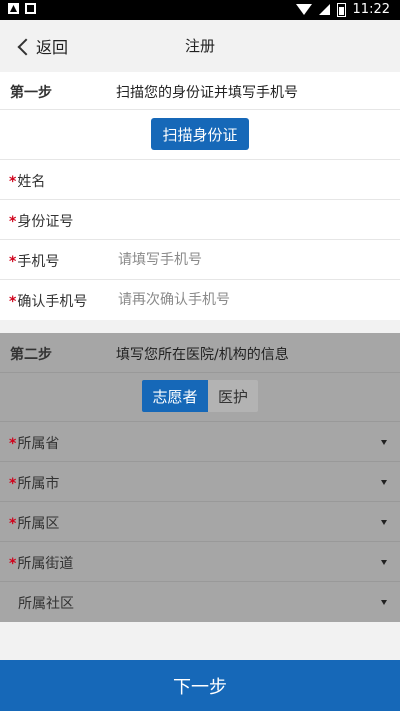  I want to click on clock: 11:22, so click(371, 9).